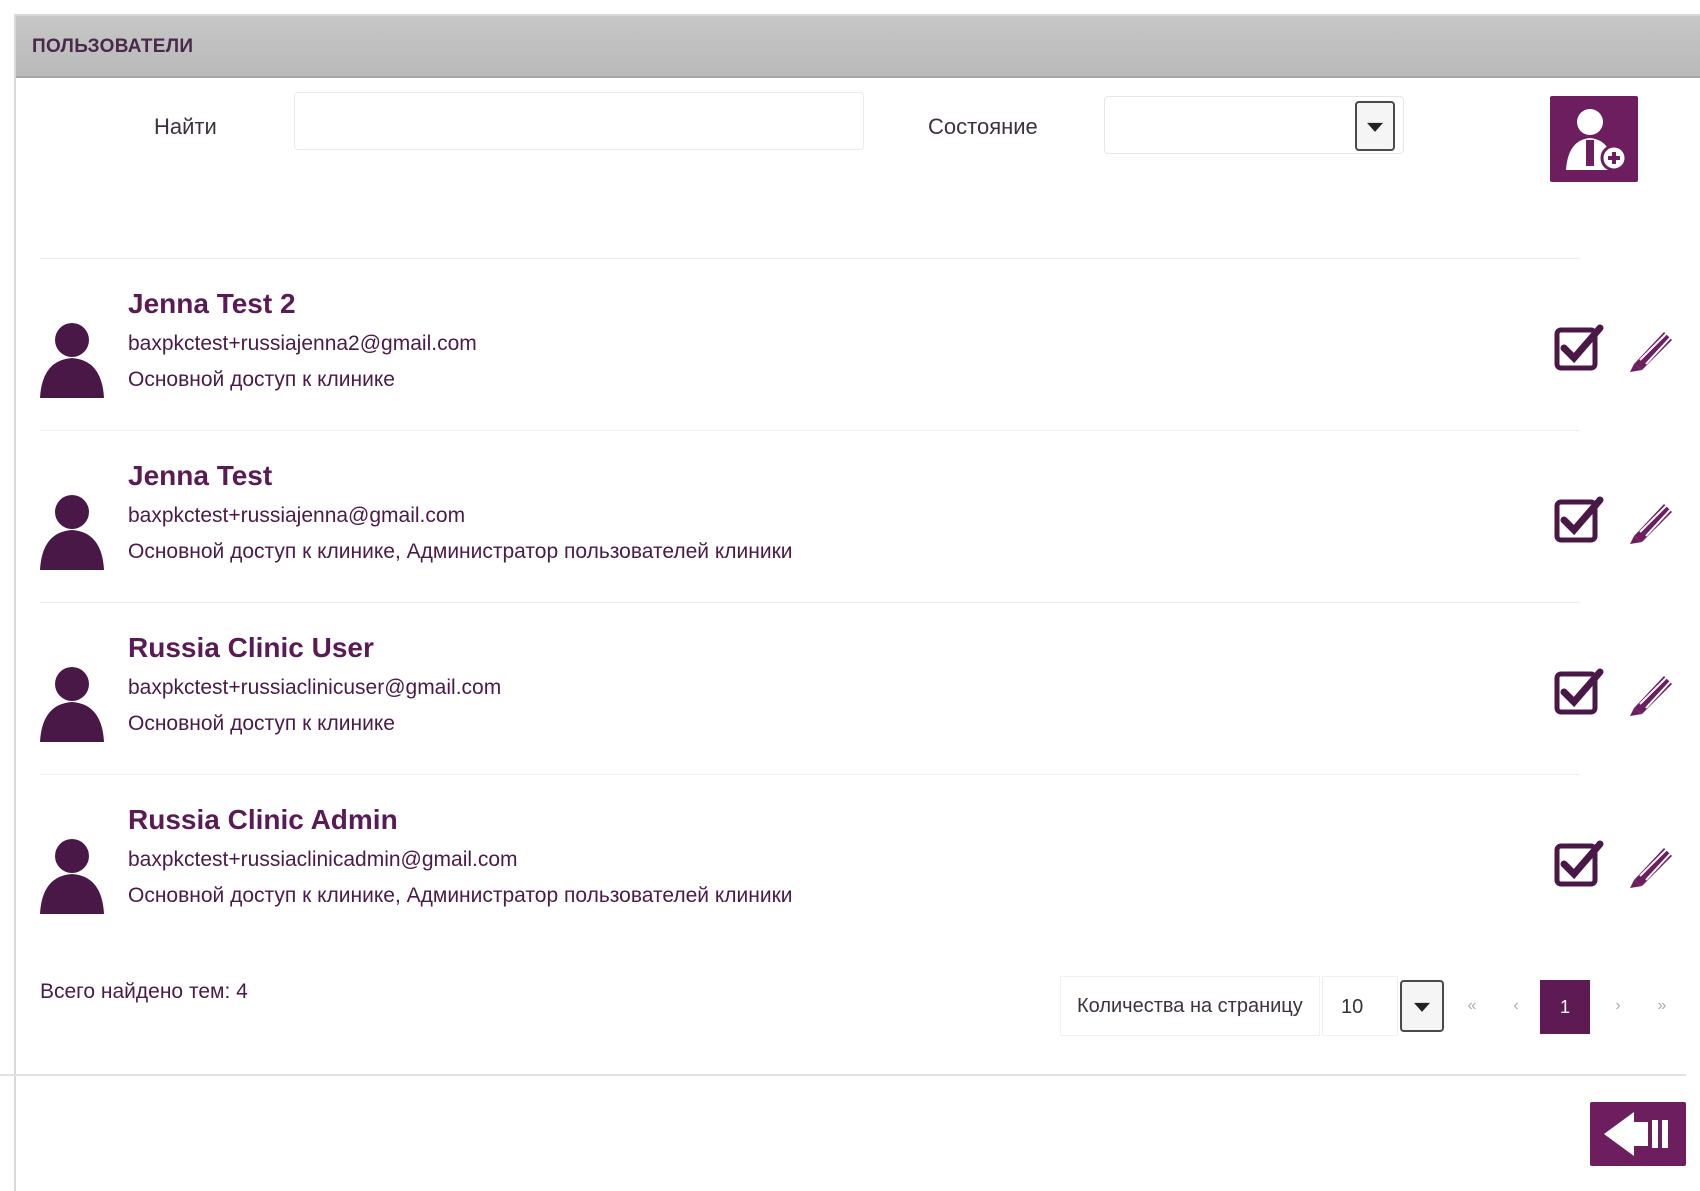 This screenshot has height=1191, width=1700. Describe the element at coordinates (1565, 1007) in the screenshot. I see `page-1-button: 1` at that location.